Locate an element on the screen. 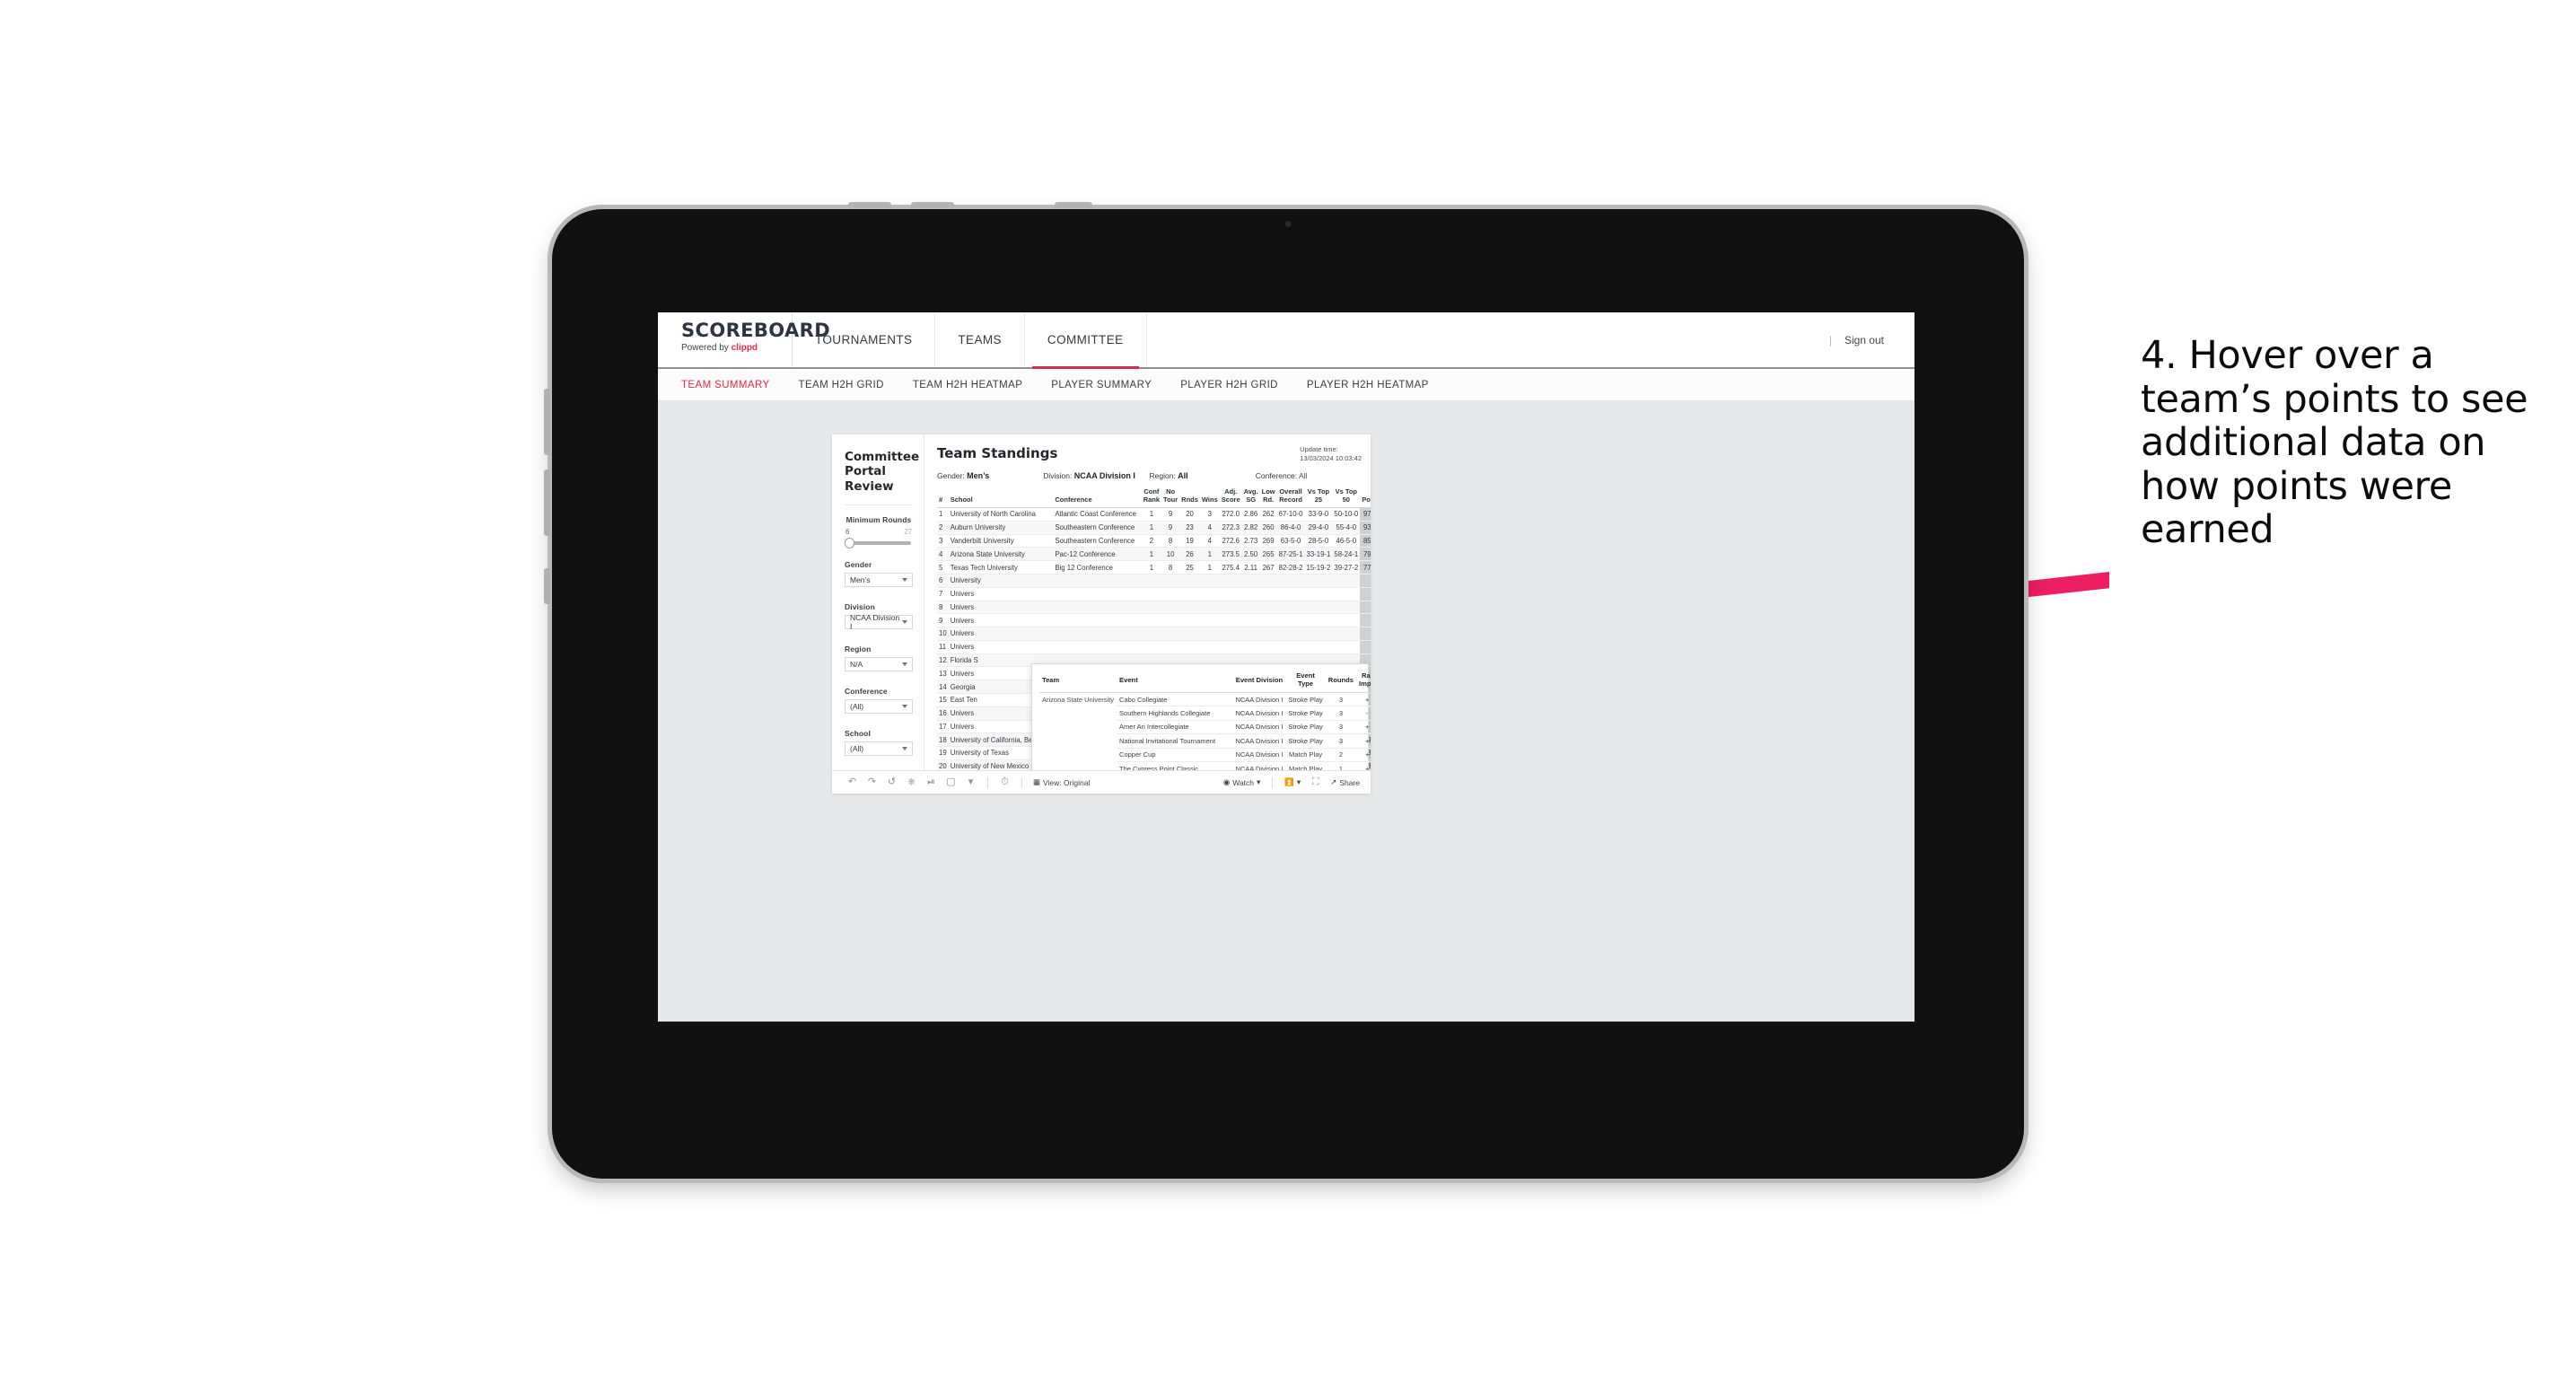 The height and width of the screenshot is (1386, 2576). tab-player-h2h-grid: PLAYER H2H GRID is located at coordinates (1229, 385).